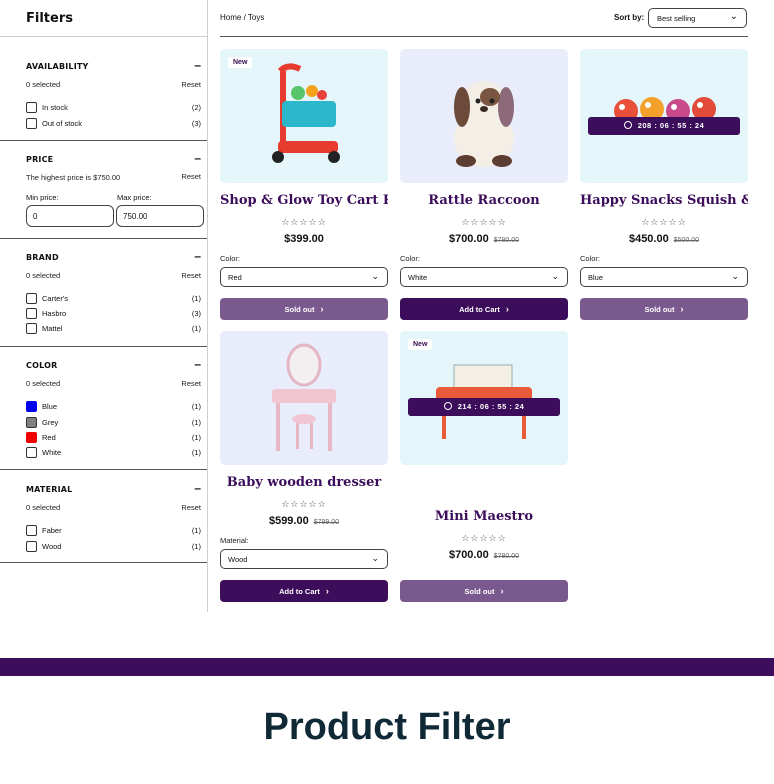 Image resolution: width=774 pixels, height=784 pixels. What do you see at coordinates (304, 398) in the screenshot?
I see `product-image-wooden-dresser` at bounding box center [304, 398].